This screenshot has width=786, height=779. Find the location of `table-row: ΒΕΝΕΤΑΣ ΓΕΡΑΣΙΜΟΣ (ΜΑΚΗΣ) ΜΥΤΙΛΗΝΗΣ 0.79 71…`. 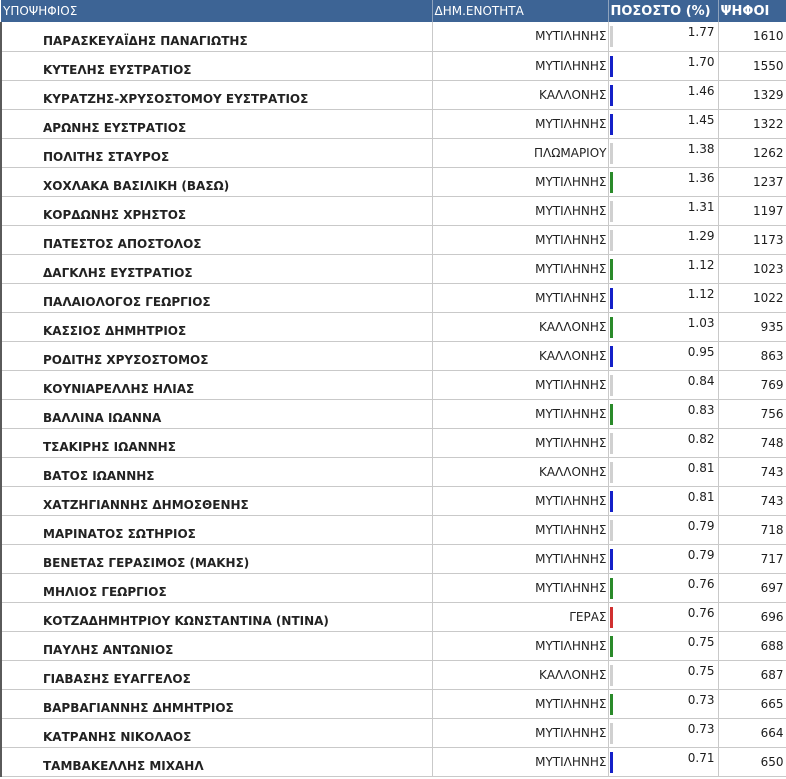

table-row: ΒΕΝΕΤΑΣ ΓΕΡΑΣΙΜΟΣ (ΜΑΚΗΣ) ΜΥΤΙΛΗΝΗΣ 0.79 71… is located at coordinates (393, 559).